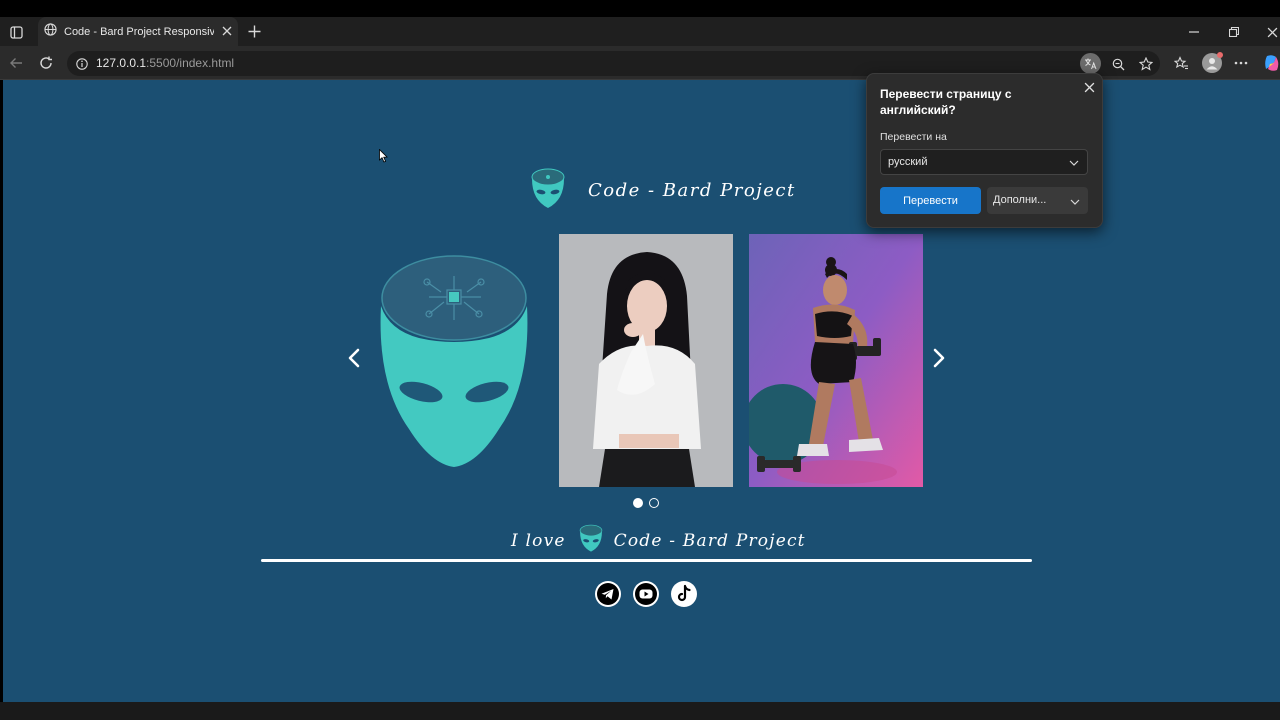 The height and width of the screenshot is (720, 1280). I want to click on carousel-slide-photo-woman-hair, so click(646, 360).